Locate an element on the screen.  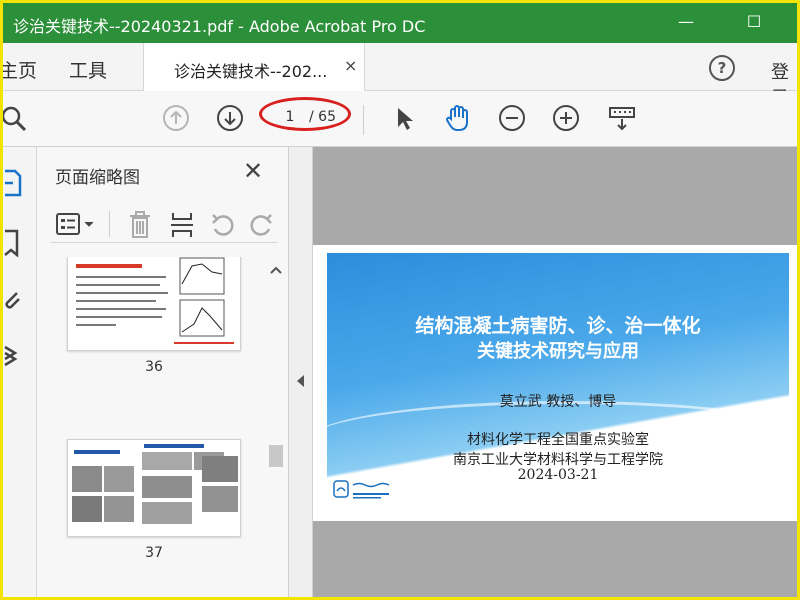
thumbnail-page-number: 37 is located at coordinates (154, 553).